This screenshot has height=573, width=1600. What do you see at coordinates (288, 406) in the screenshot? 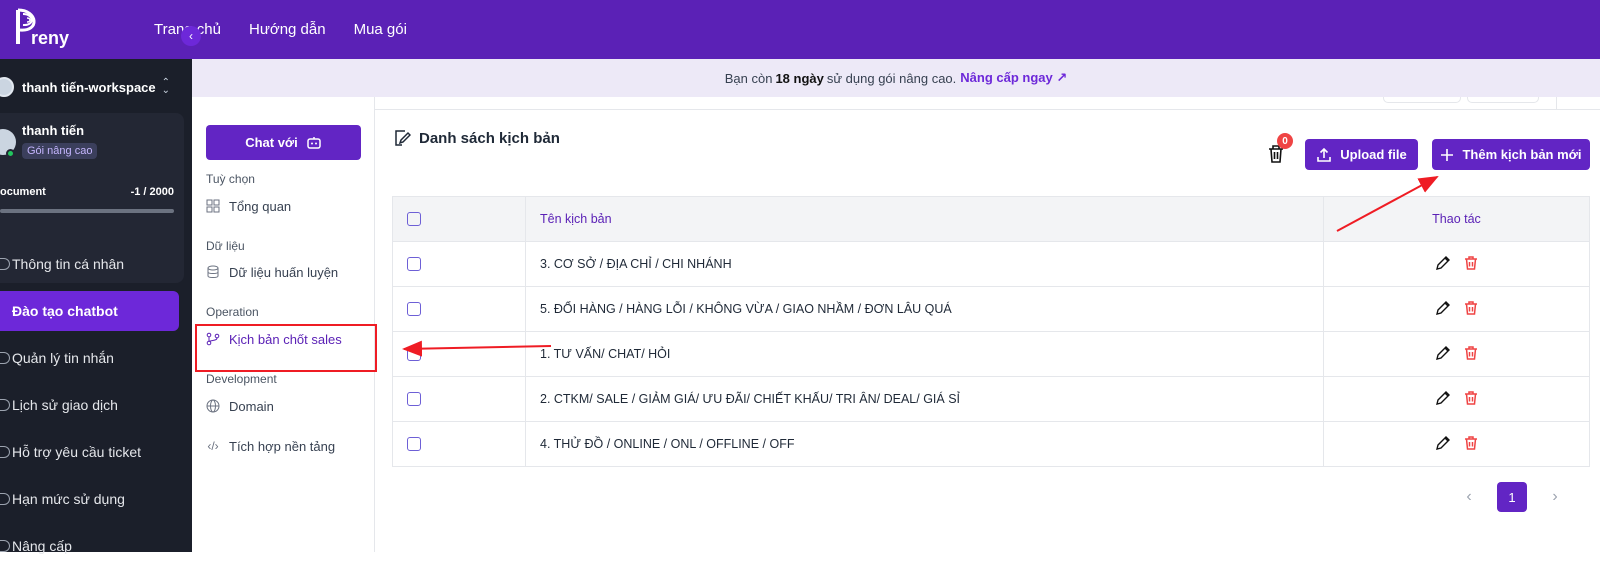
I see `subnav-item-domain: Domain` at bounding box center [288, 406].